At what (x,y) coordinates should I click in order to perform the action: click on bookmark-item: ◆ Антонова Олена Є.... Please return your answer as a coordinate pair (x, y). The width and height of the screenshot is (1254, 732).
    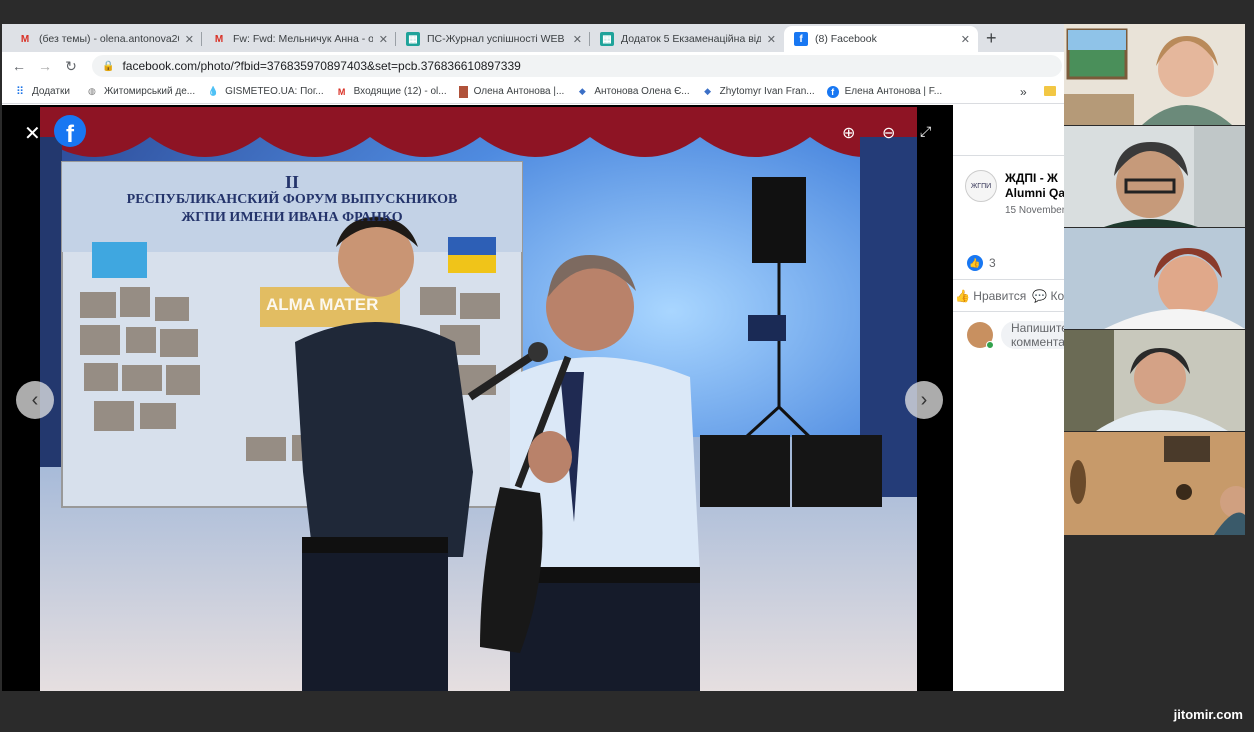
    Looking at the image, I should click on (633, 92).